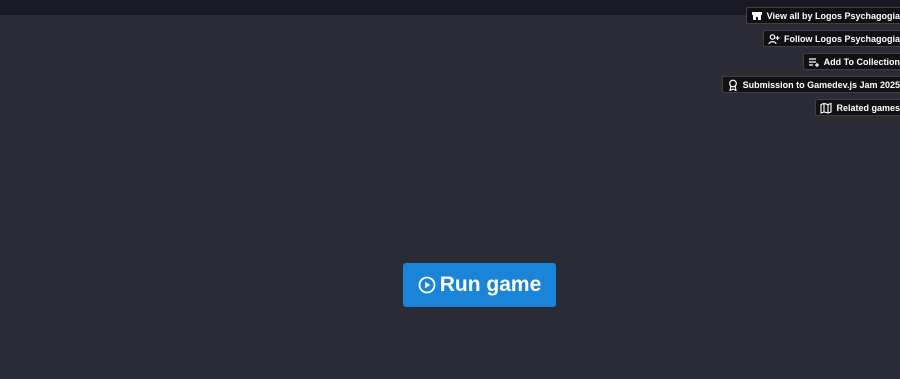 This screenshot has height=379, width=900. I want to click on add-to-collection-button: Add To Collection, so click(851, 61).